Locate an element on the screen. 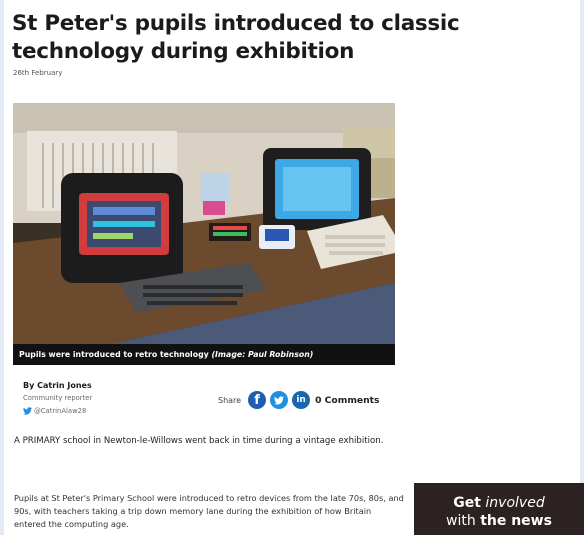 This screenshot has width=584, height=535. promo-involved: involved is located at coordinates (515, 503).